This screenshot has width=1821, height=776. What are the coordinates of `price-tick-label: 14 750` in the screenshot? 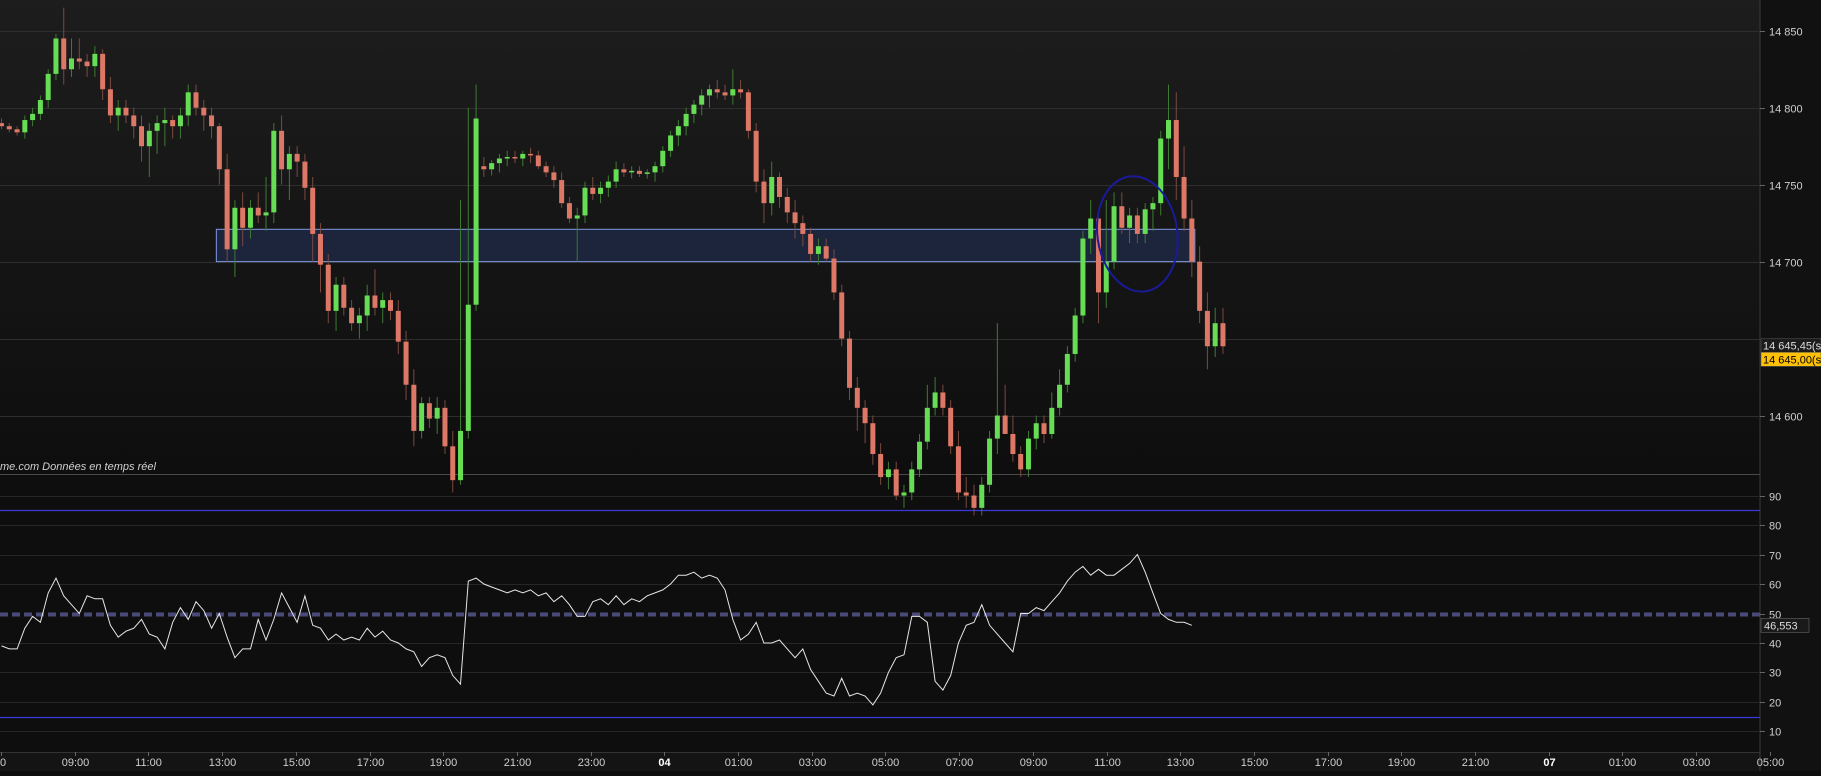 It's located at (1786, 187).